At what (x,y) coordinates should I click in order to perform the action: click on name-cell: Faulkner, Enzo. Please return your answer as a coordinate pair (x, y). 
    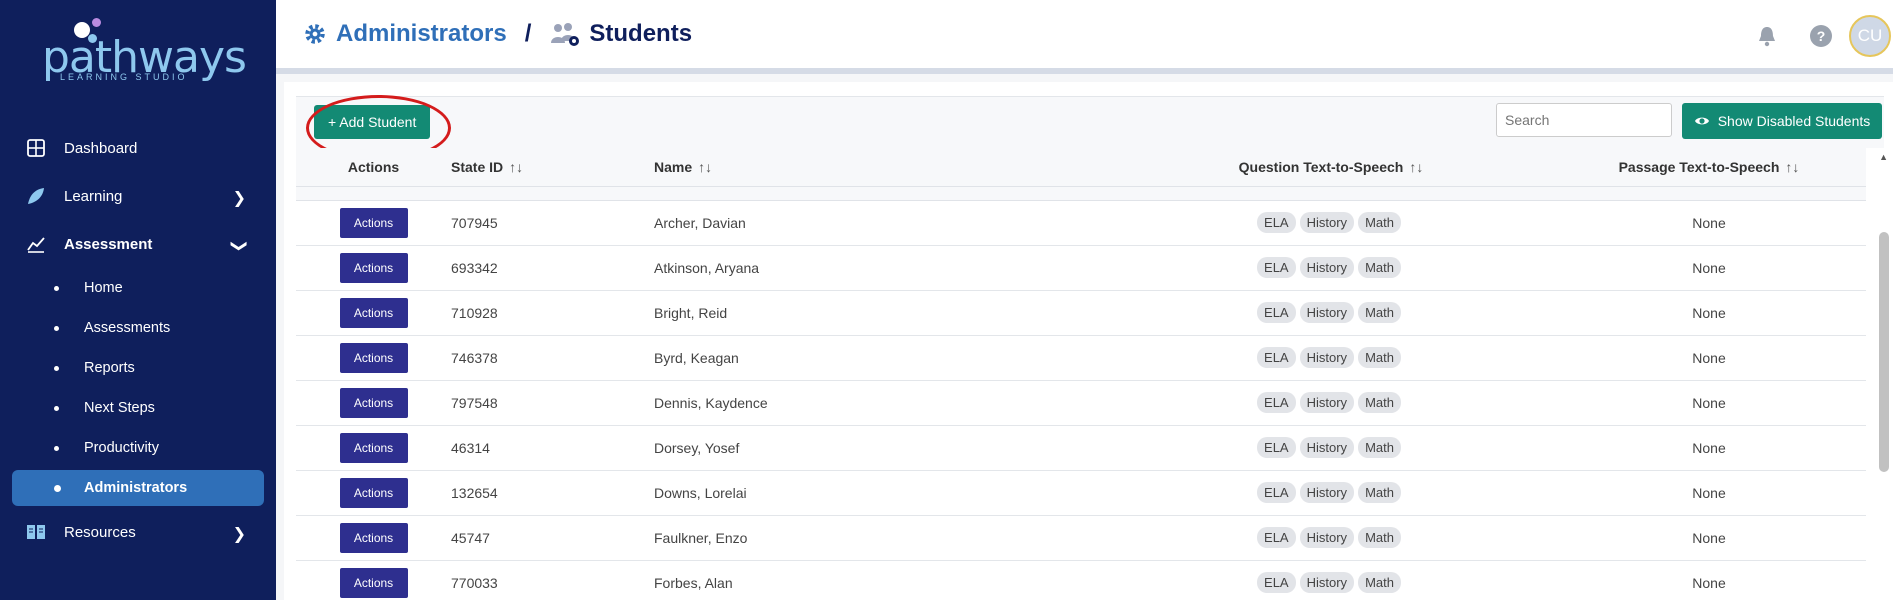
    Looking at the image, I should click on (882, 538).